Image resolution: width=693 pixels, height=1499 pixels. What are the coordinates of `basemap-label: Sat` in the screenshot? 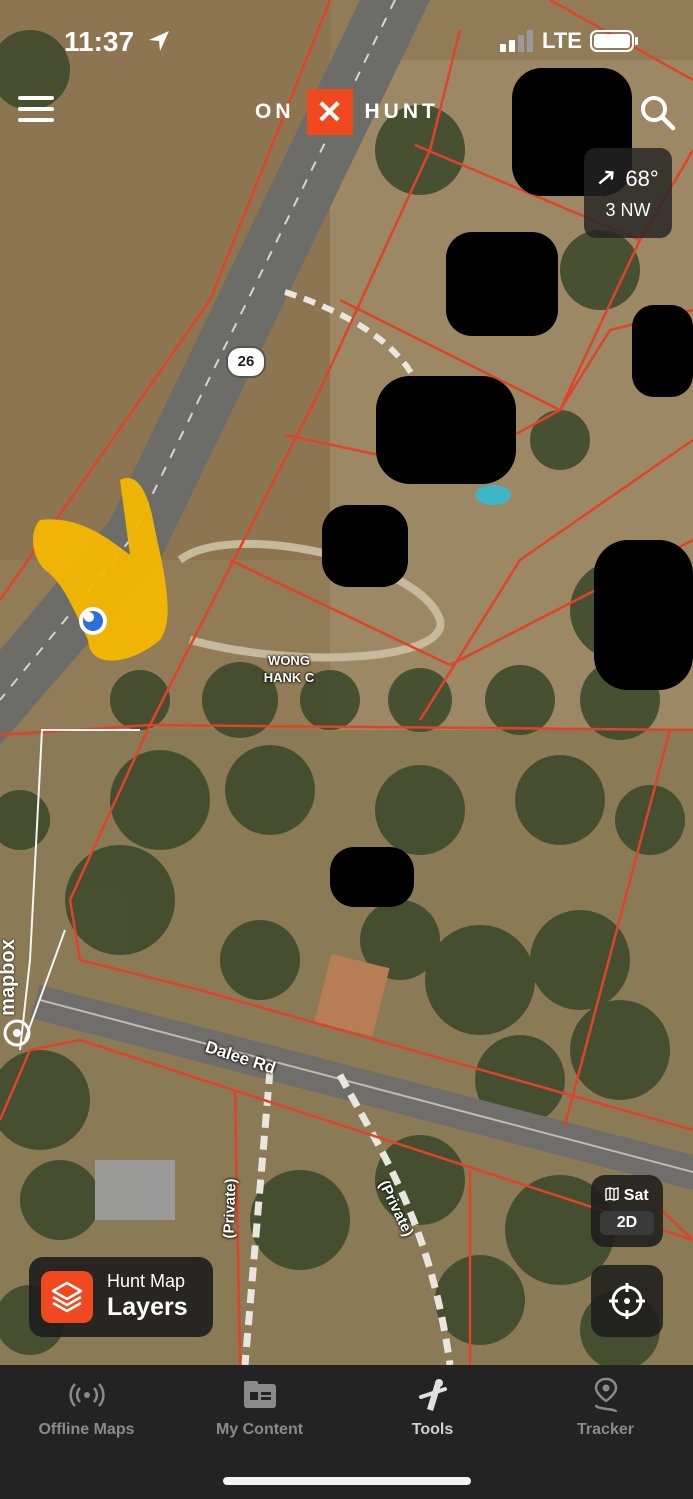 It's located at (636, 1195).